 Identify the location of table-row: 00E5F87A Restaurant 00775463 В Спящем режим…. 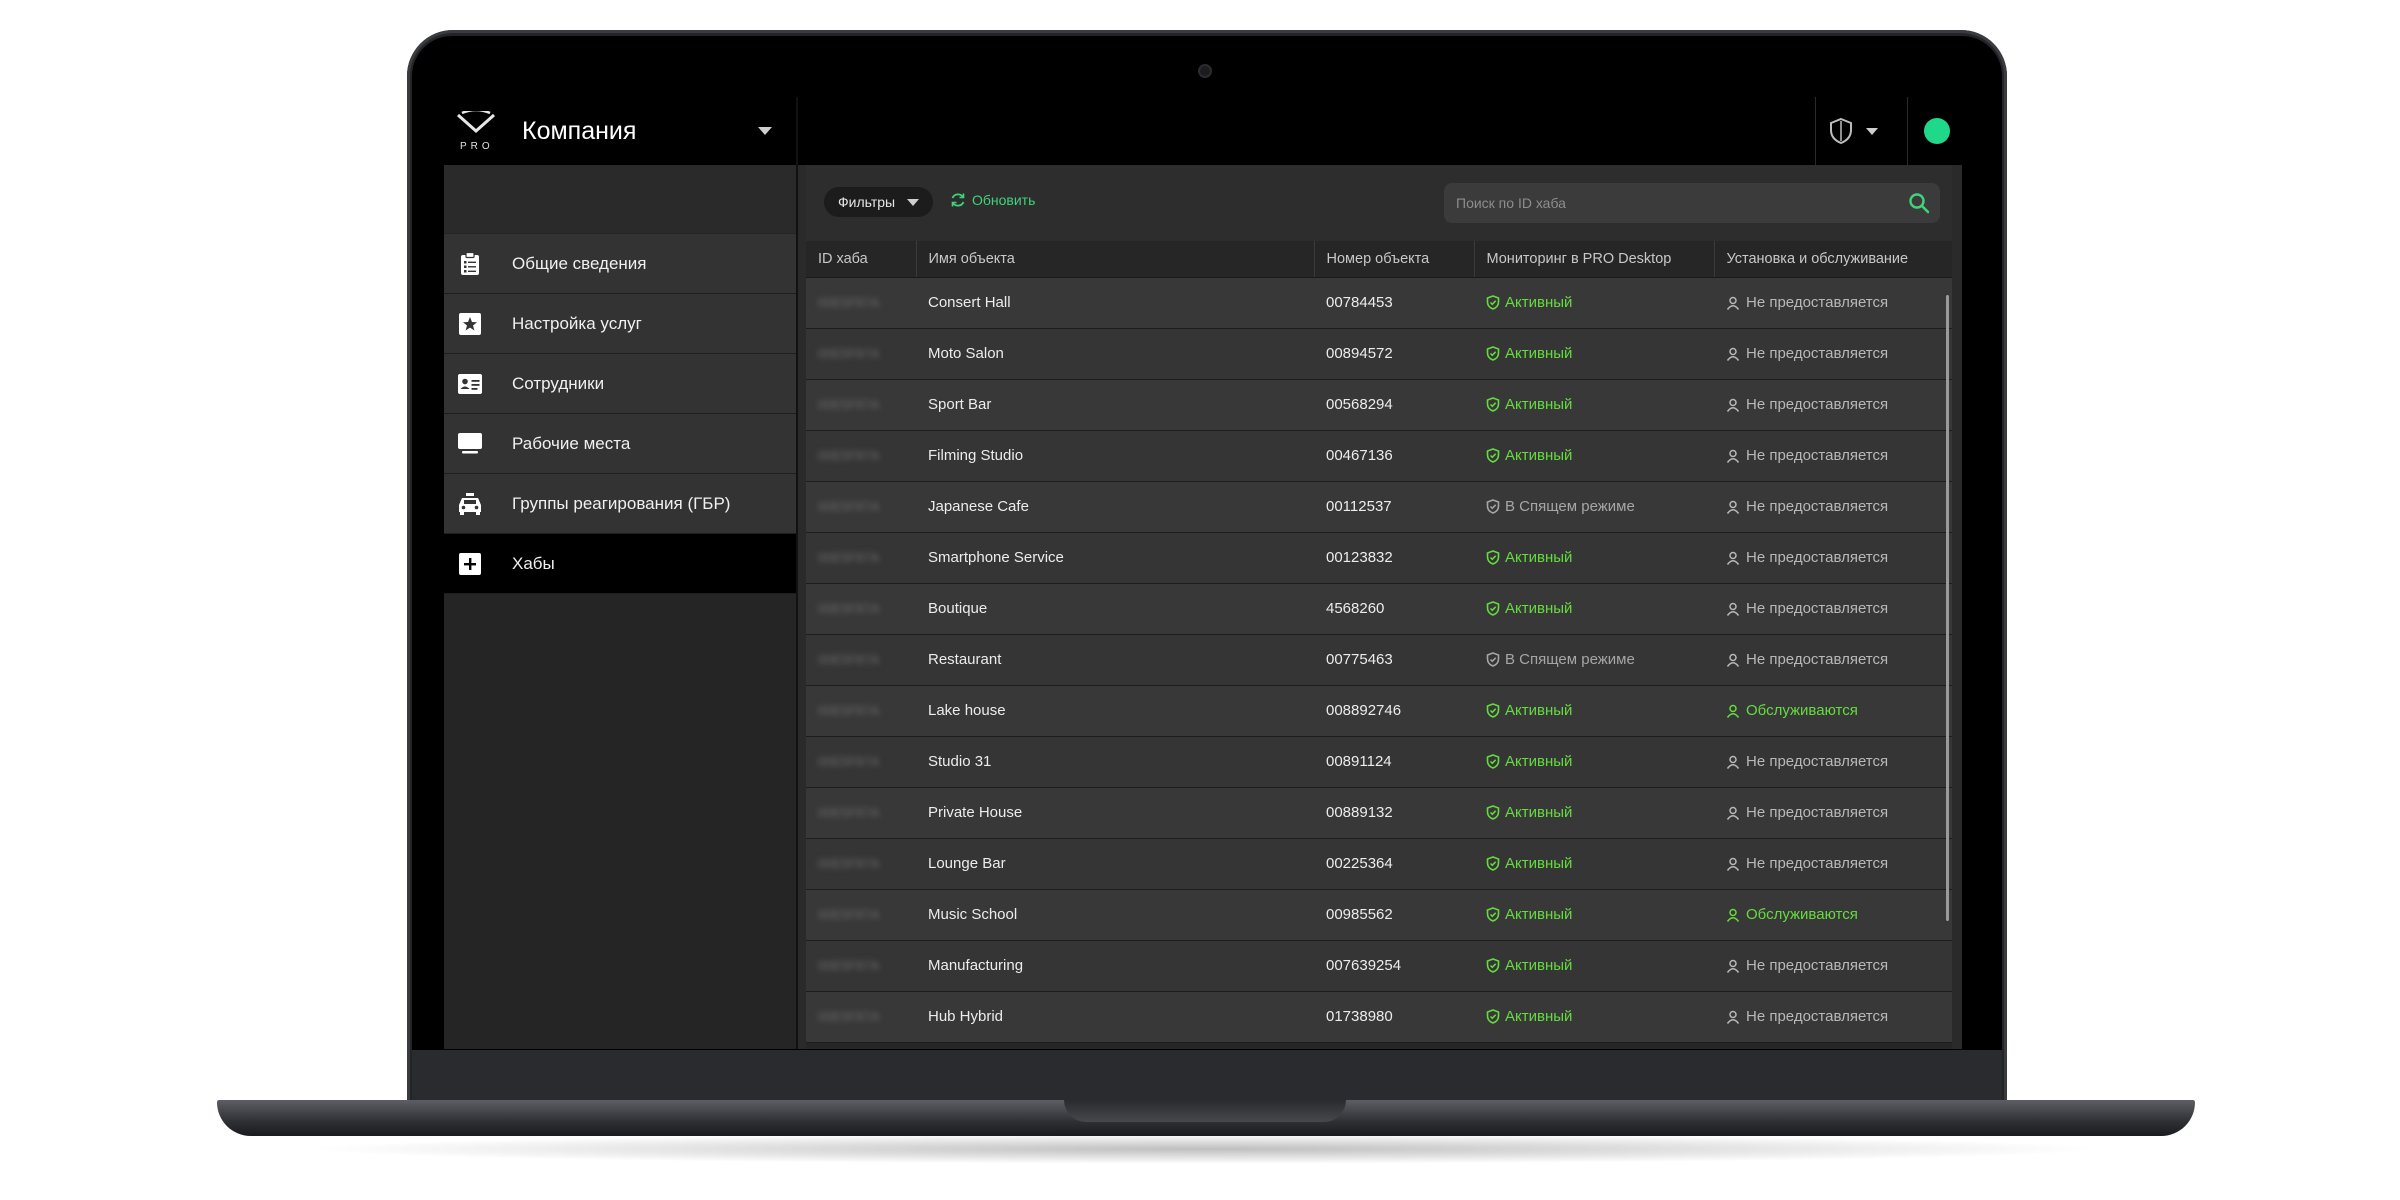
(1379, 659).